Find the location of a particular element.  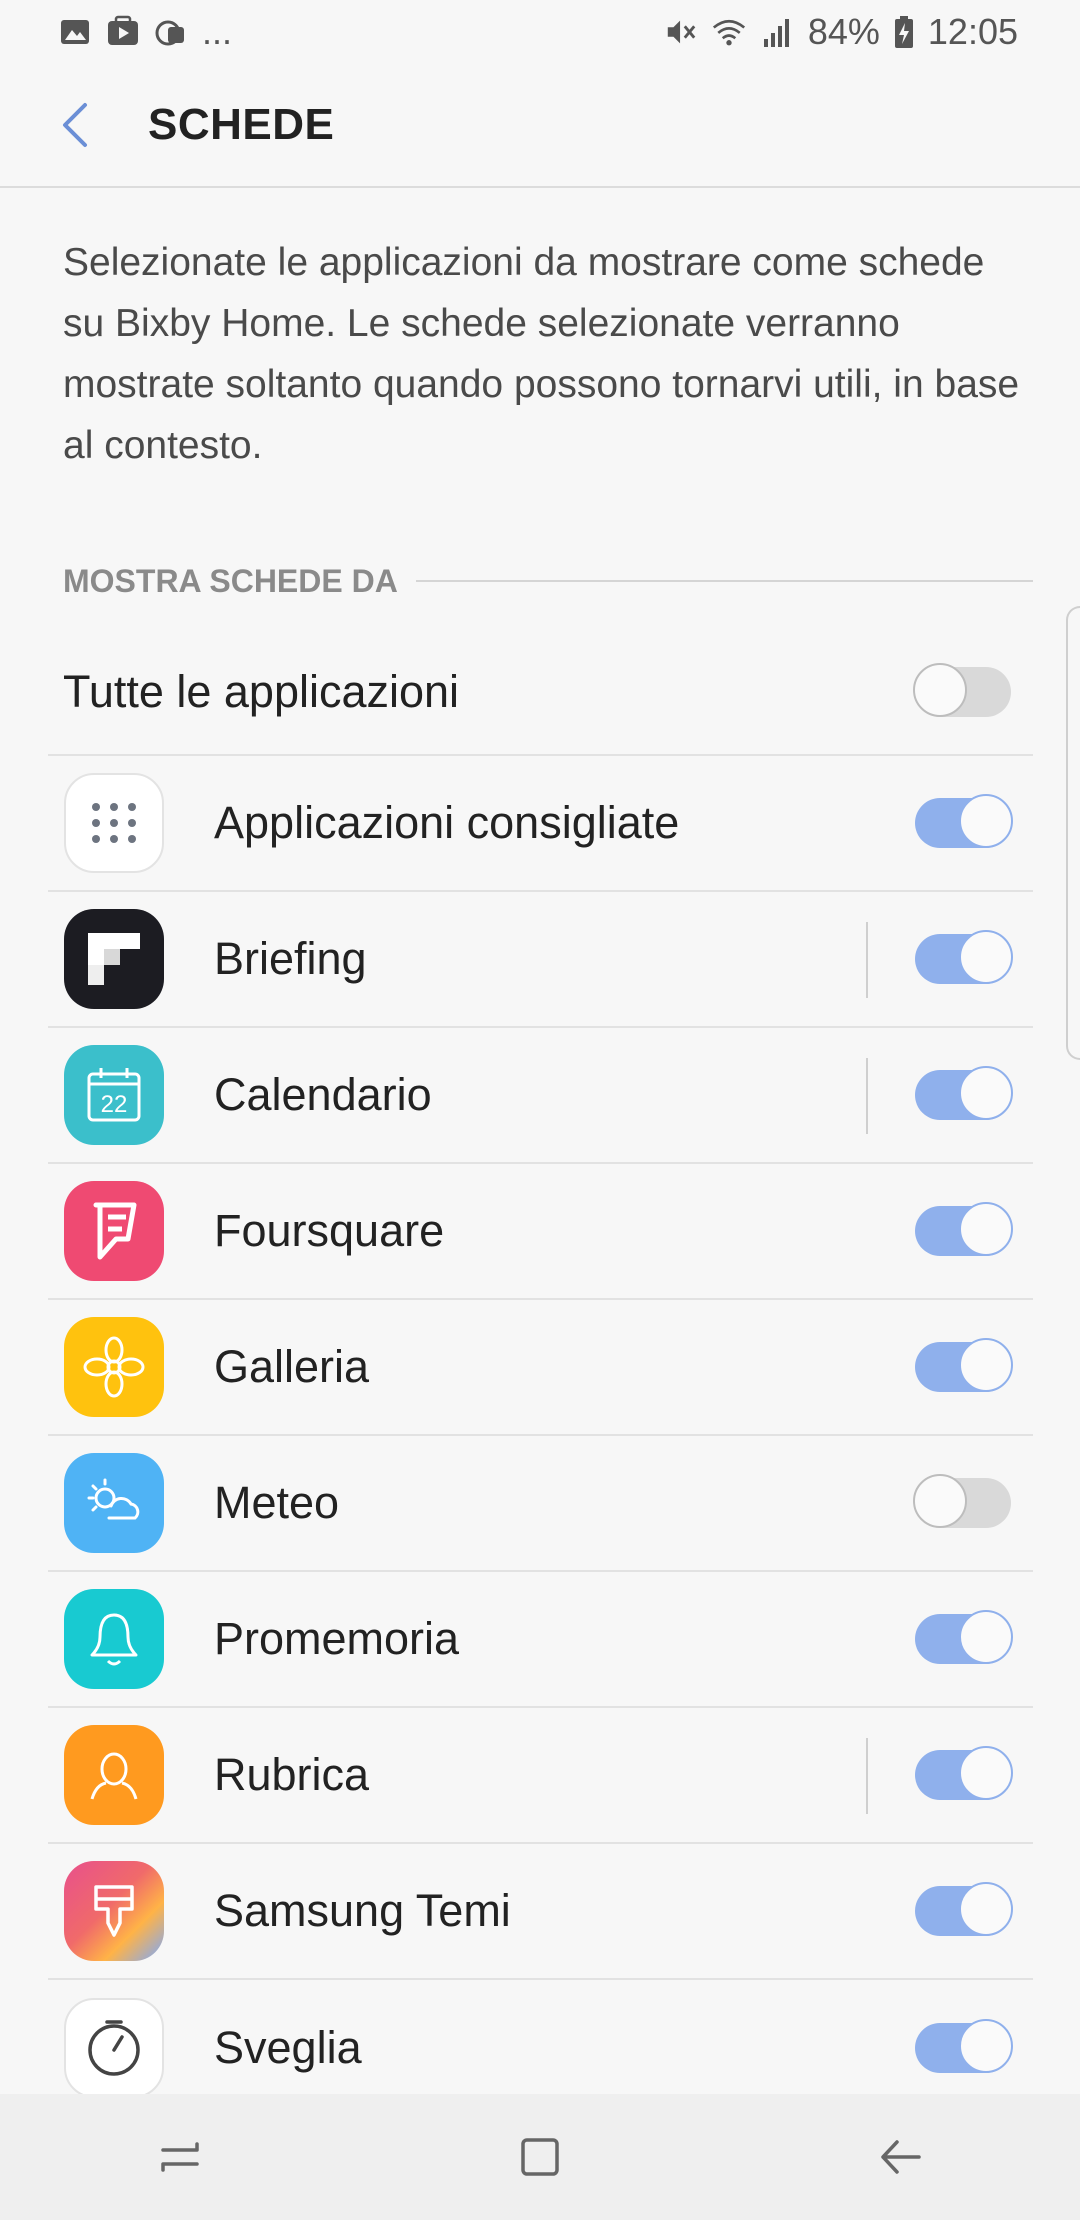

system-back-button is located at coordinates (900, 2157).